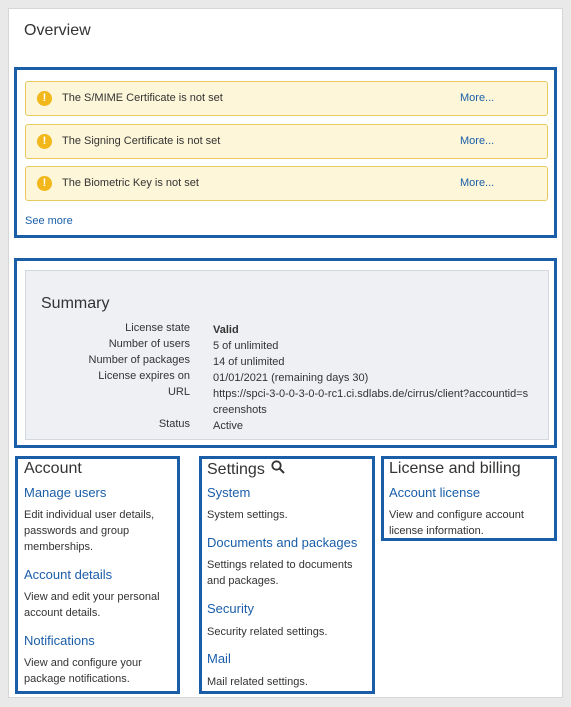 This screenshot has height=707, width=571. I want to click on page-title: Overview, so click(57, 30).